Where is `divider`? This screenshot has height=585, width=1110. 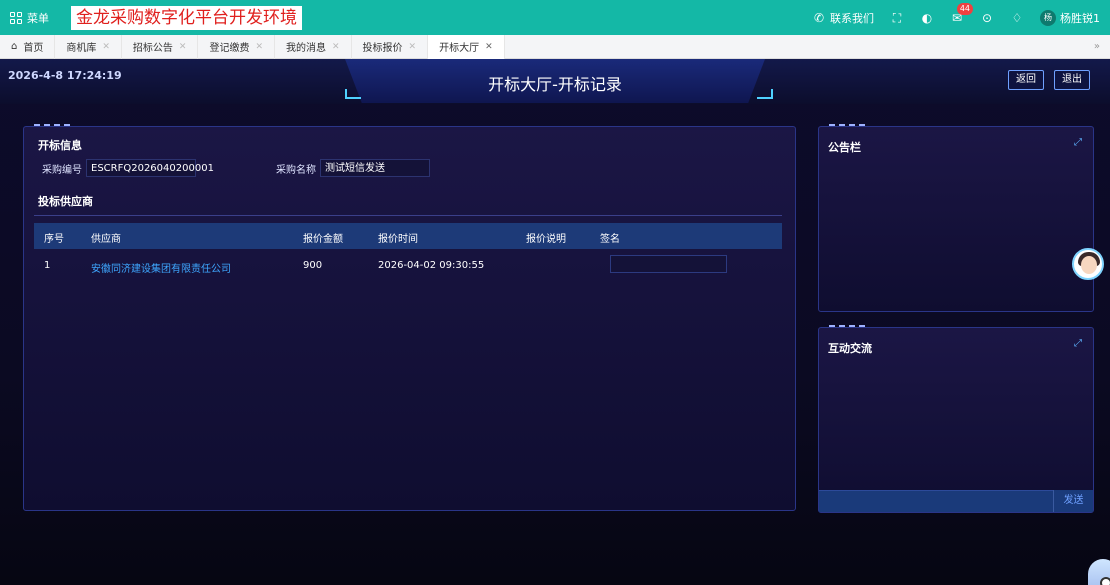
divider is located at coordinates (408, 215).